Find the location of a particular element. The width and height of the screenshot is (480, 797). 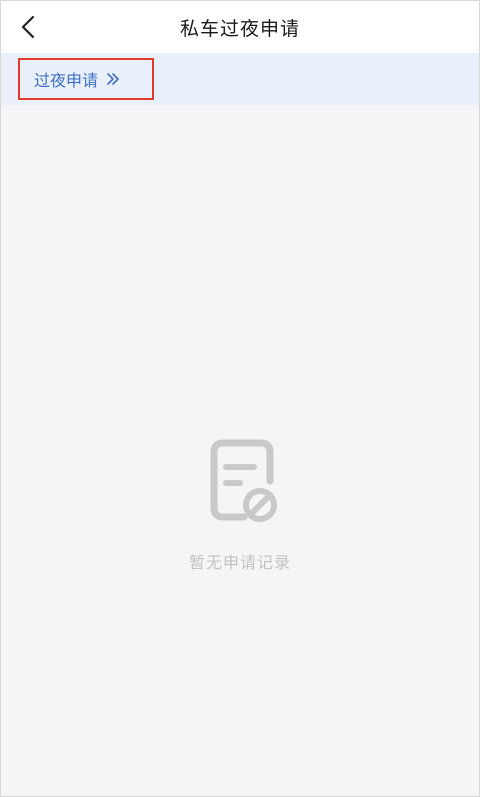

document-forbidden-icon is located at coordinates (243, 480).